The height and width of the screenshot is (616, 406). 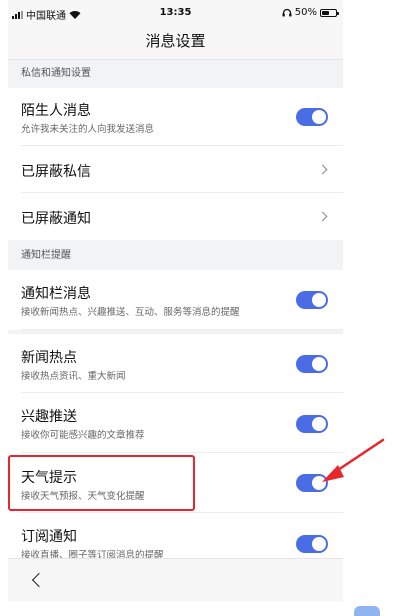 What do you see at coordinates (367, 611) in the screenshot?
I see `corner-decoration` at bounding box center [367, 611].